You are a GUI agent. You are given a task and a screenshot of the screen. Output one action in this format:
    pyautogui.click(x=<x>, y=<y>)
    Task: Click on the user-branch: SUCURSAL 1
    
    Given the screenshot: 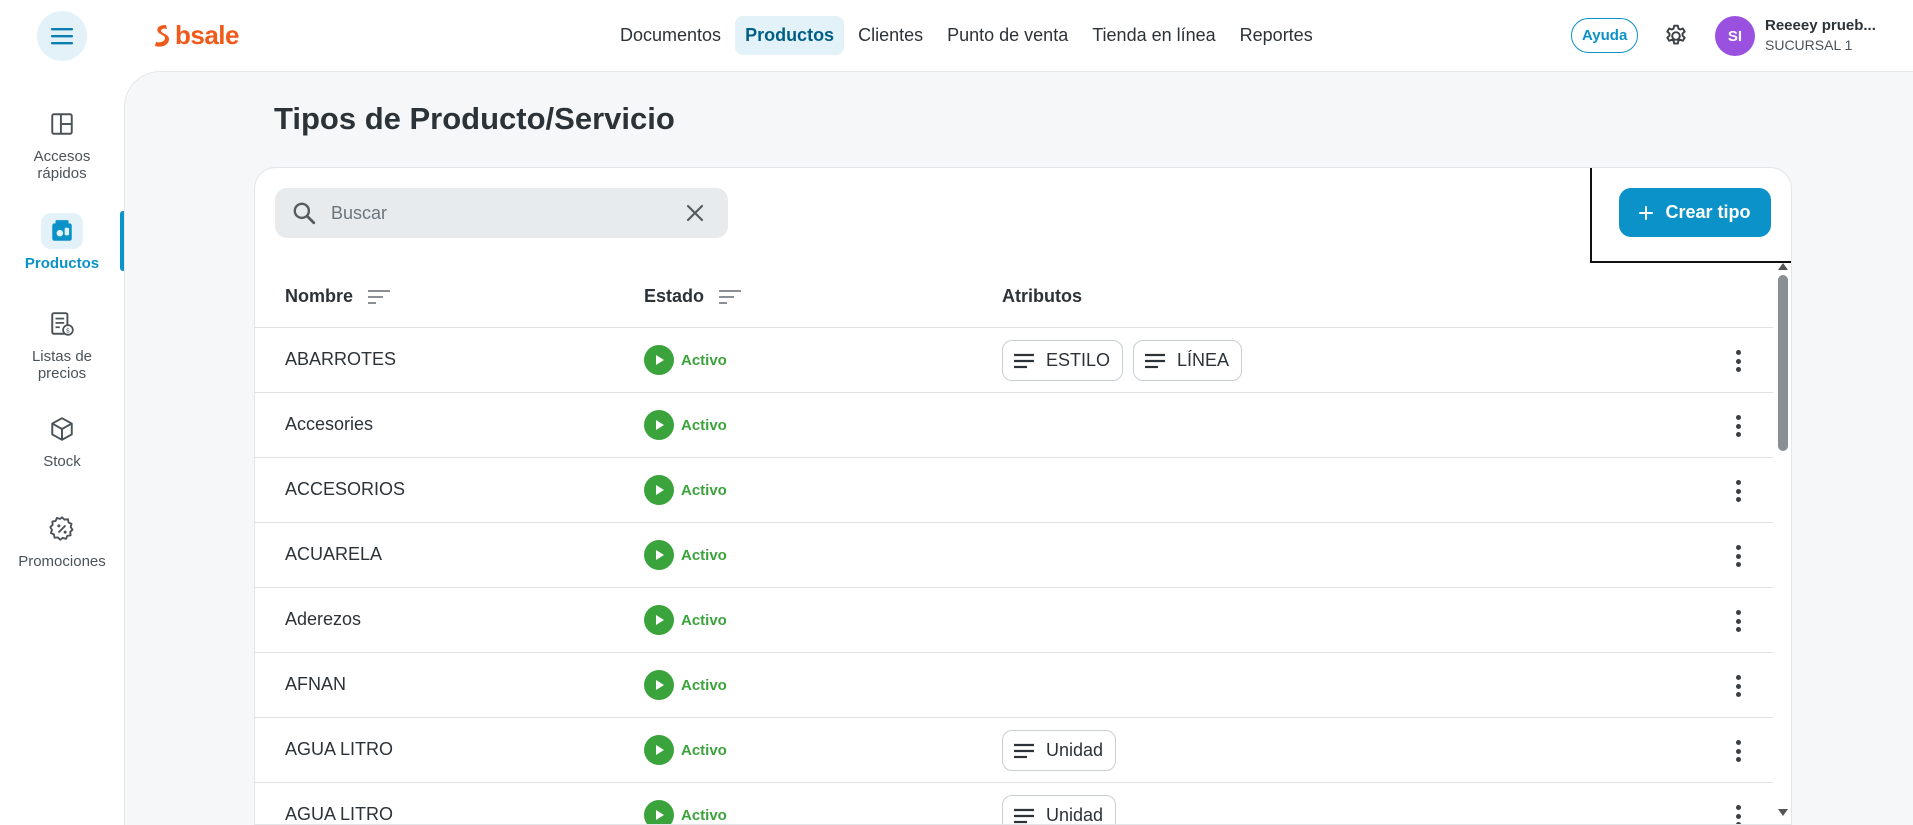 What is the action you would take?
    pyautogui.click(x=1809, y=45)
    